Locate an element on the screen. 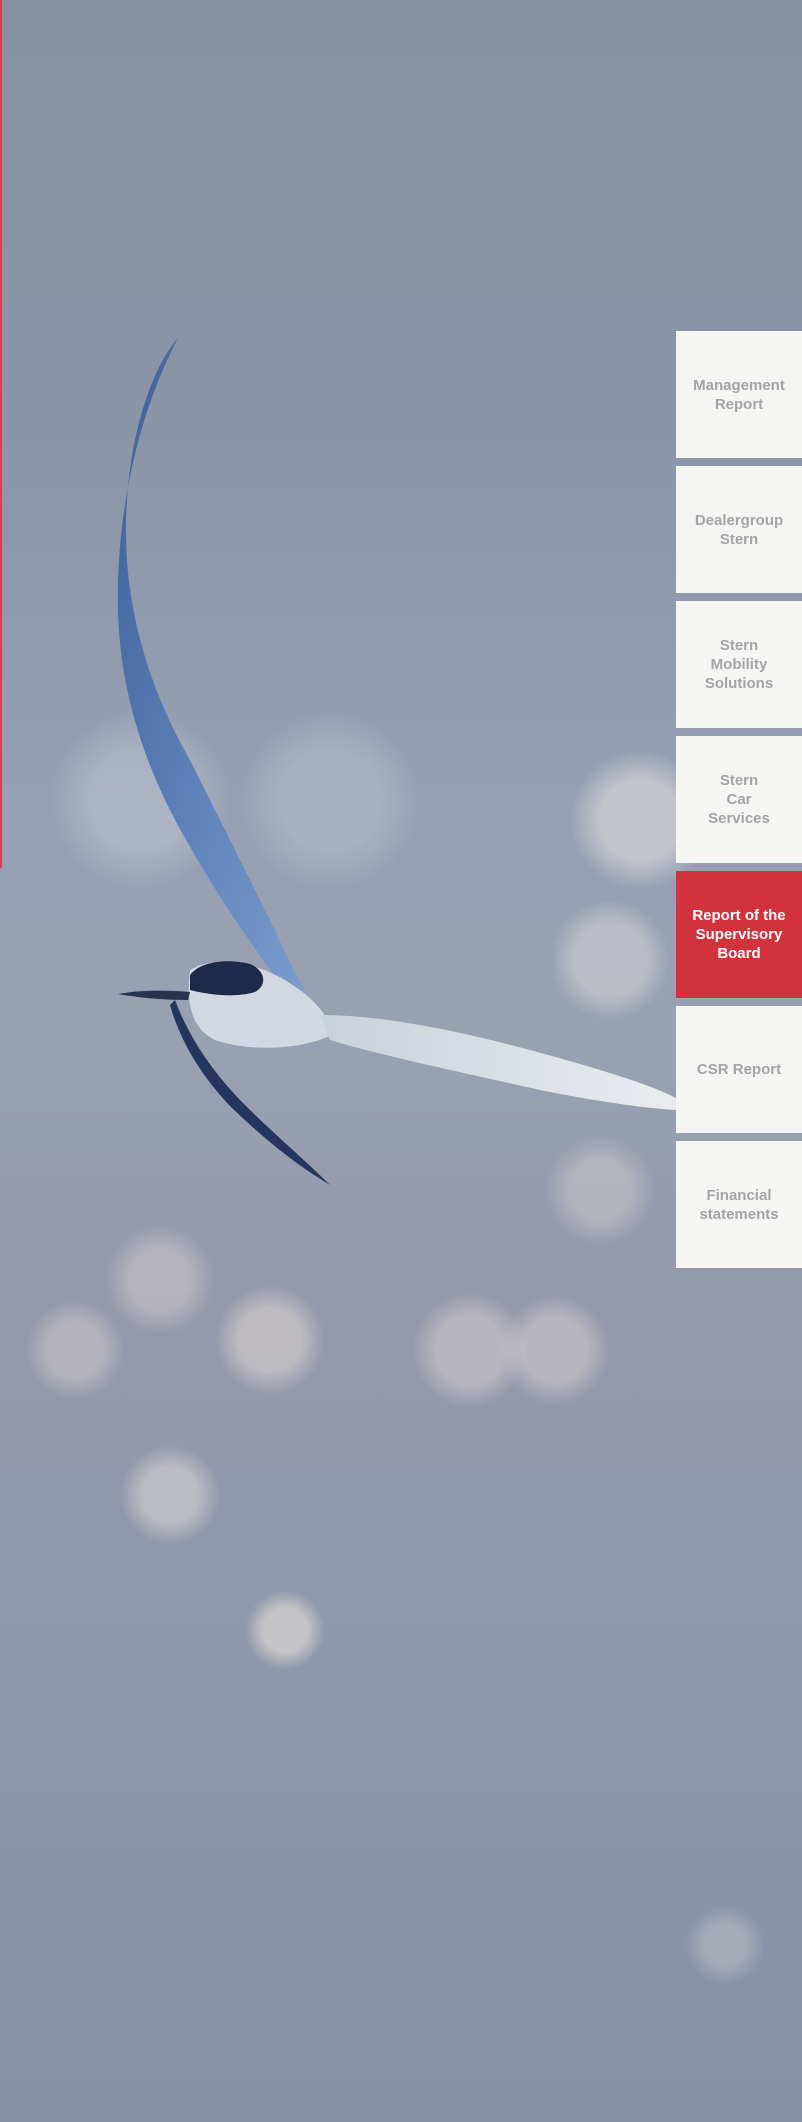 This screenshot has width=802, height=2122. nav-item-label: Dealergroup Stern is located at coordinates (739, 529).